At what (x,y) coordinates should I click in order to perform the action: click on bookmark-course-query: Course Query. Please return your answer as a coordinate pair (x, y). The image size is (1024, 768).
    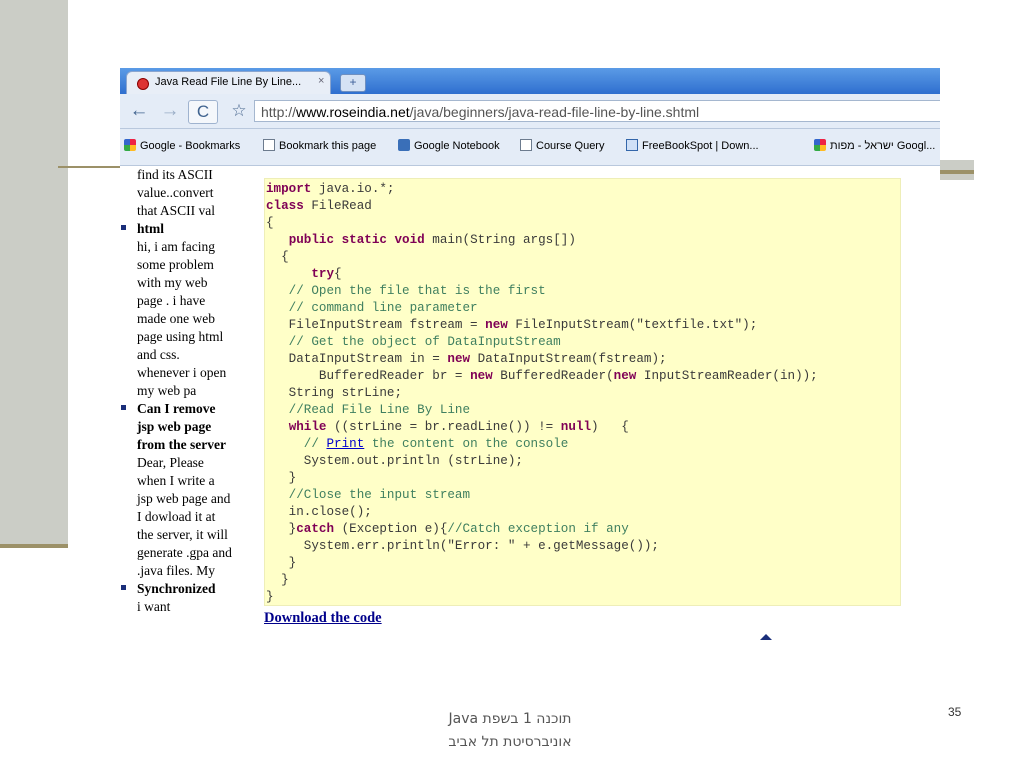
    Looking at the image, I should click on (562, 145).